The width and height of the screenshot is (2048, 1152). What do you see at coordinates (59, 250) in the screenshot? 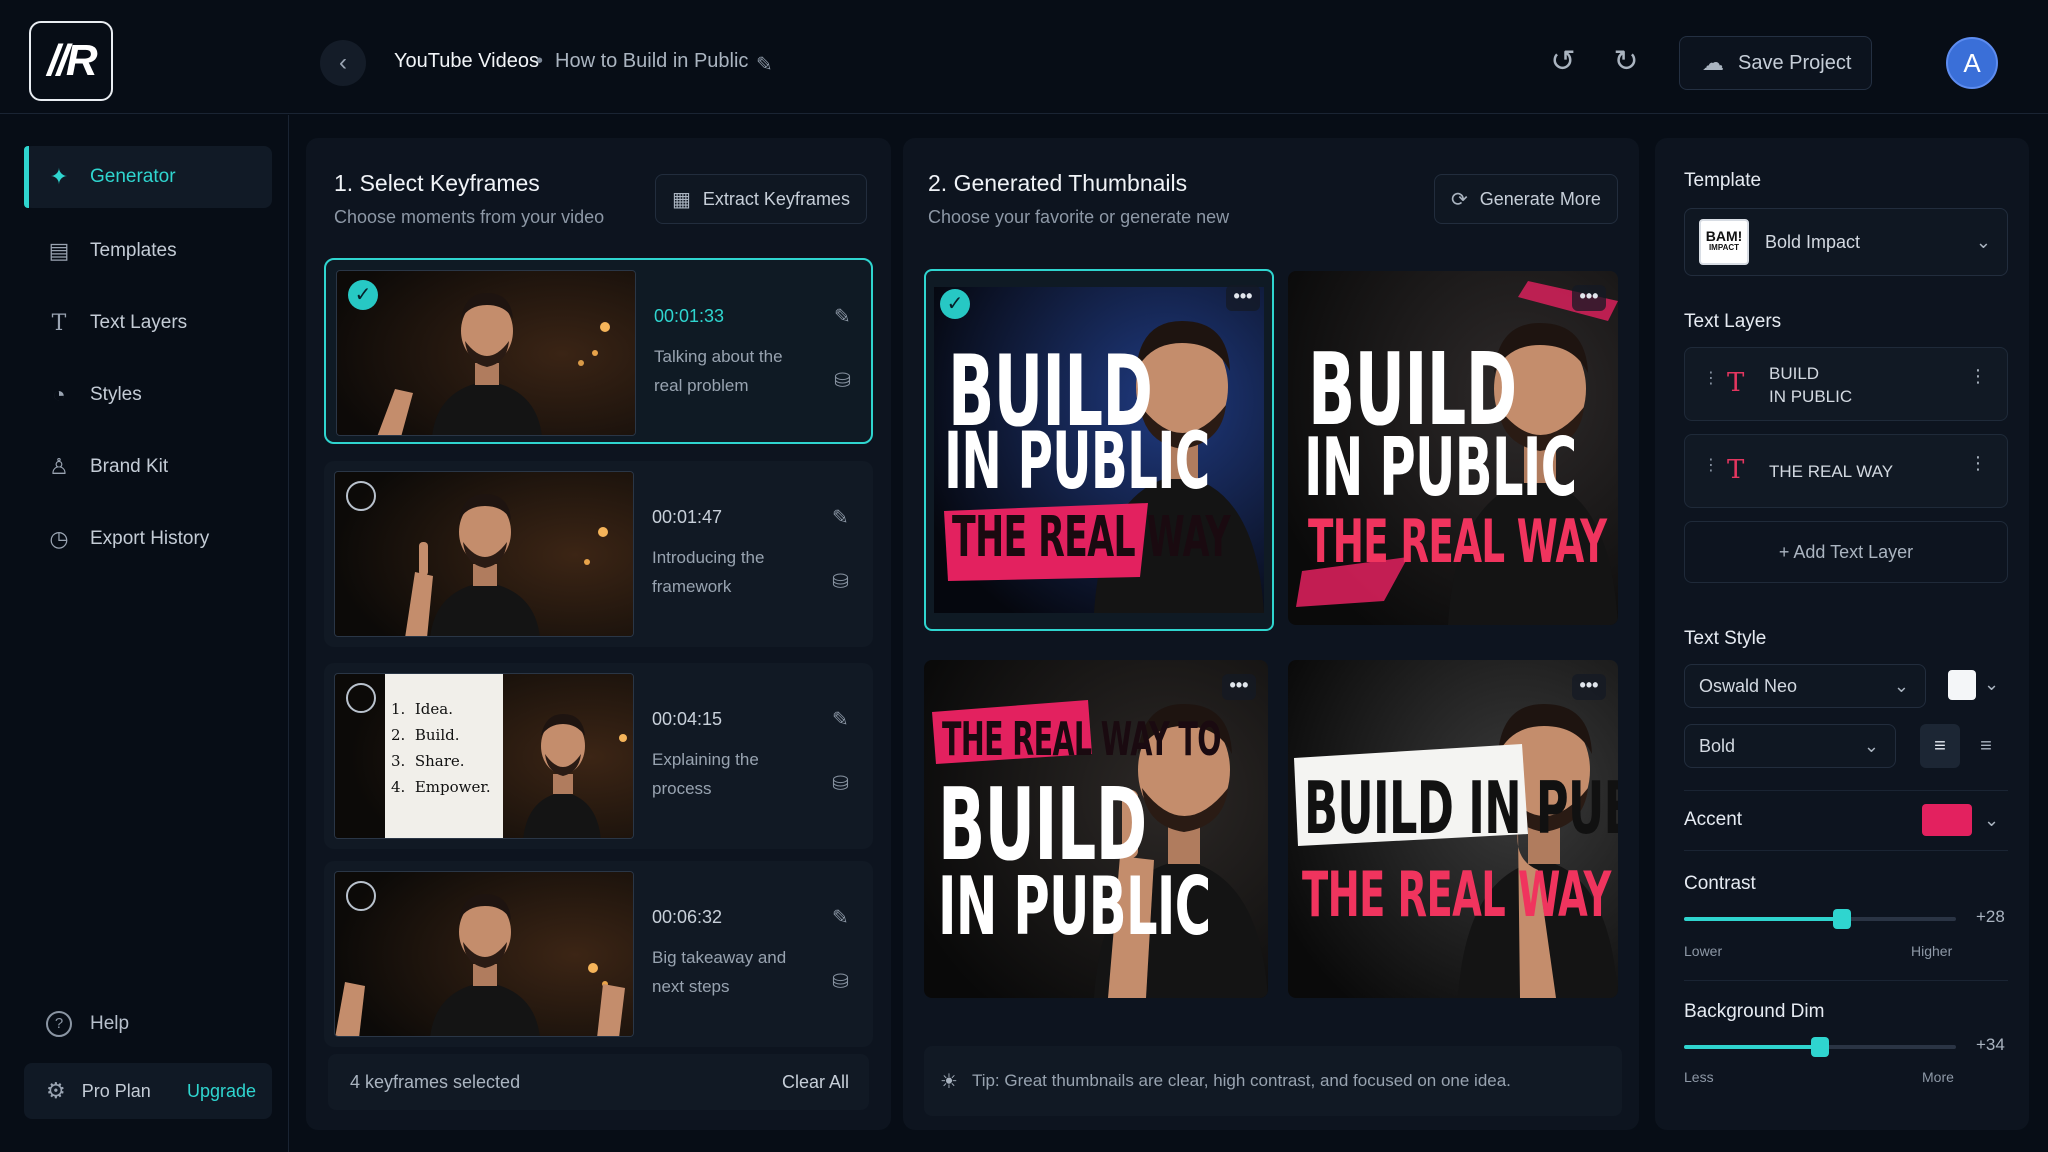
I see `template-icon: ▤` at bounding box center [59, 250].